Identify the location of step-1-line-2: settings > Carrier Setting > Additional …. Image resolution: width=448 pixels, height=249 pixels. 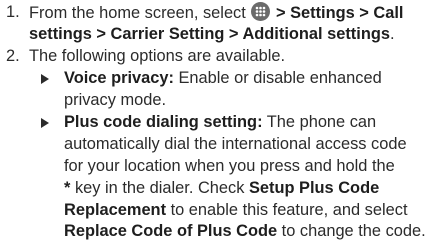
(212, 33).